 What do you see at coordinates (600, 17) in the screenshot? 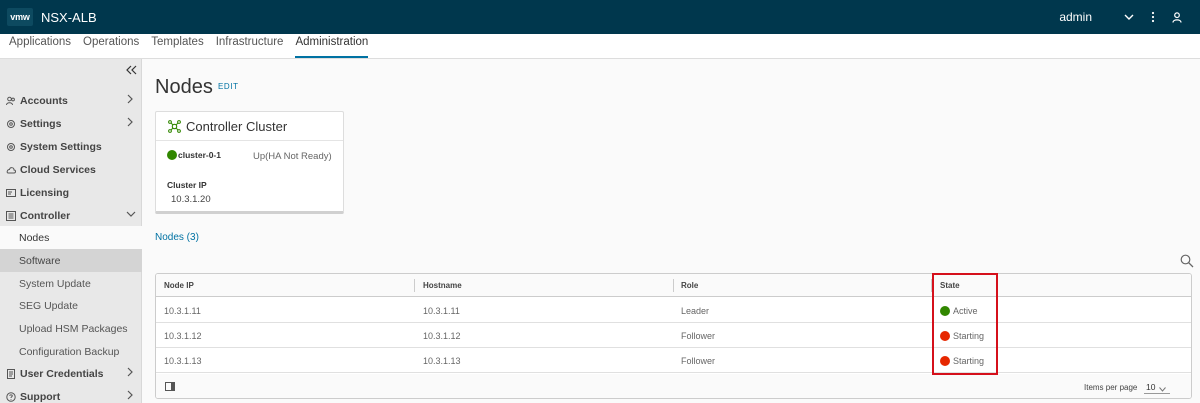
I see `top-header: vmw NSX-ALB admin` at bounding box center [600, 17].